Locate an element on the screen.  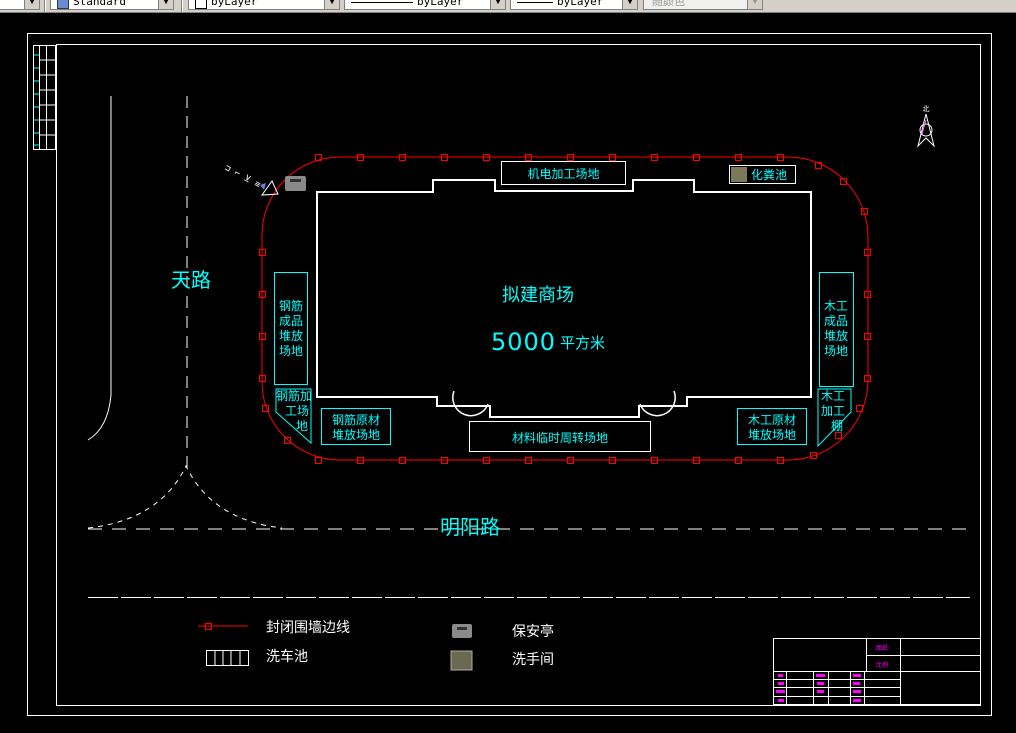
building-entrance-arc-left is located at coordinates (470, 403).